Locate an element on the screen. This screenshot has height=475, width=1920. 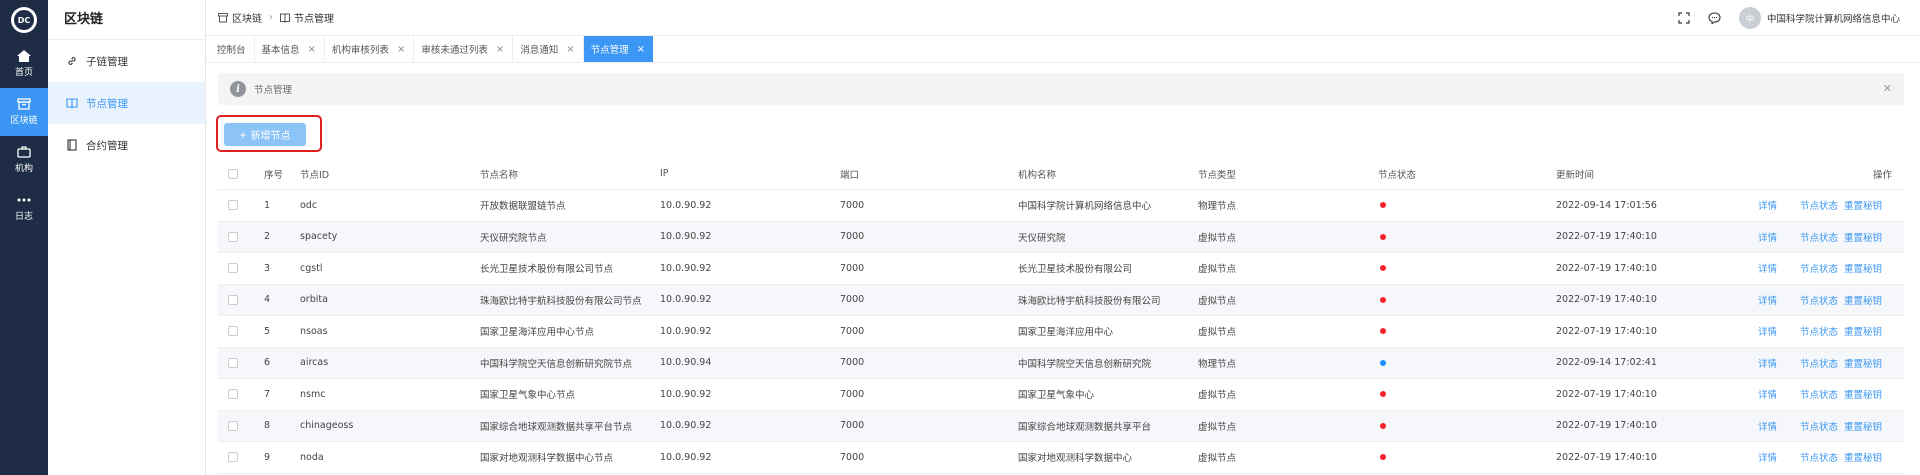
add-node-button: + 新增节点 is located at coordinates (265, 134).